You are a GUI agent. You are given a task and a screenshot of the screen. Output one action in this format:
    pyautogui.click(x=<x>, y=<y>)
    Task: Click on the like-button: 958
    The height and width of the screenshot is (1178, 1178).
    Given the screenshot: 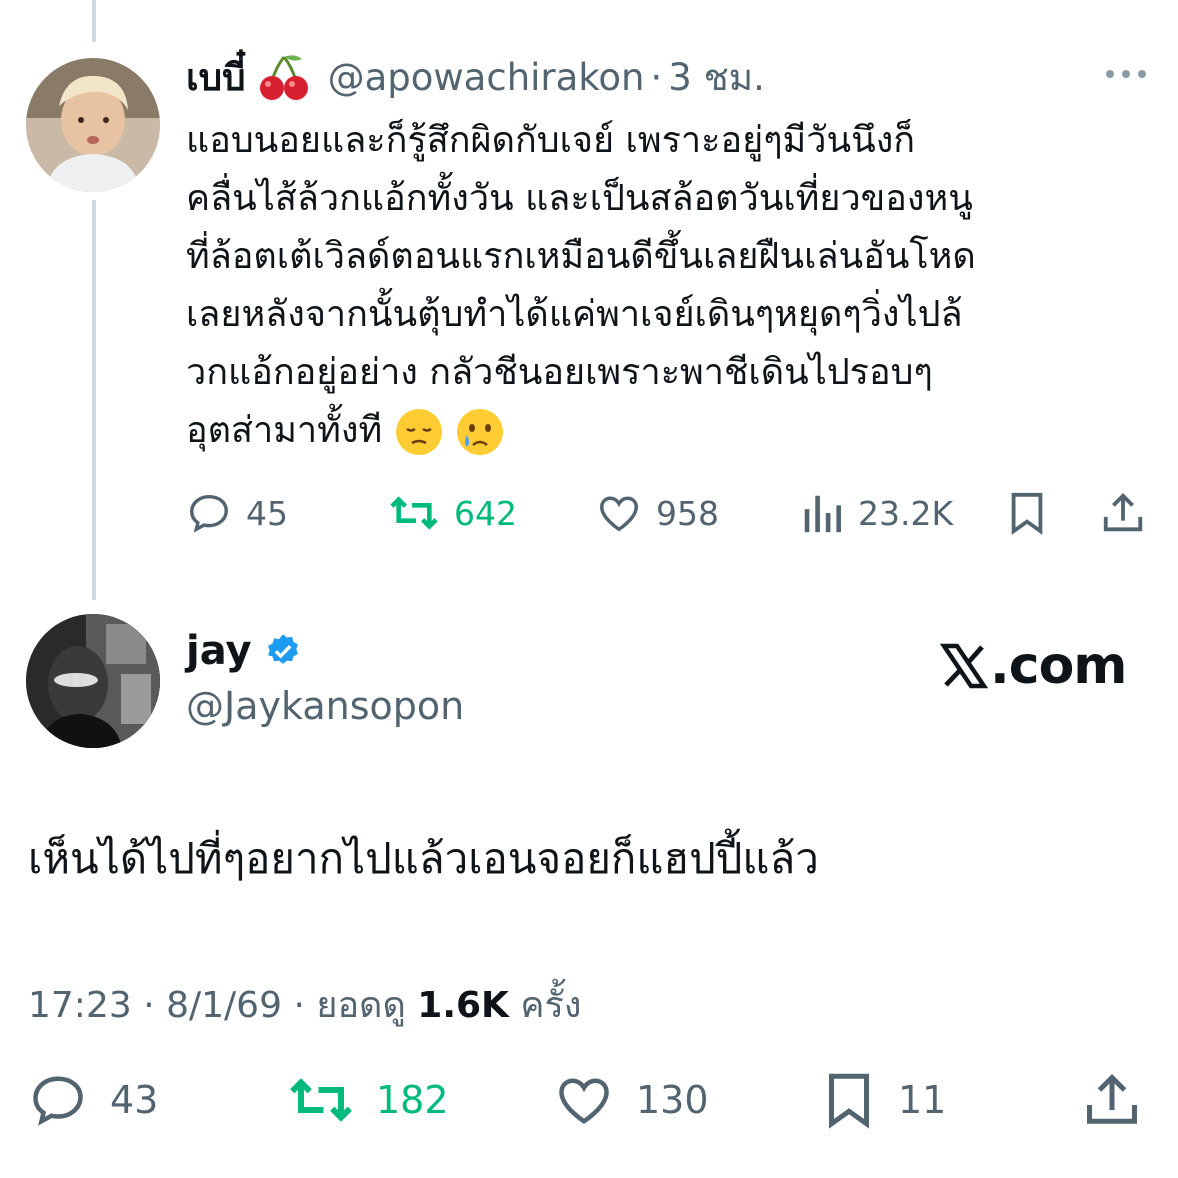 What is the action you would take?
    pyautogui.click(x=657, y=513)
    